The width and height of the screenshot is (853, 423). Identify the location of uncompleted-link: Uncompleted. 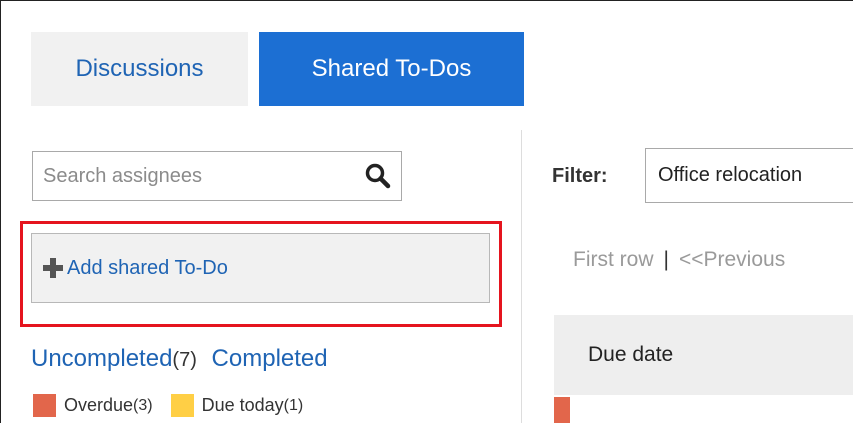
(101, 358).